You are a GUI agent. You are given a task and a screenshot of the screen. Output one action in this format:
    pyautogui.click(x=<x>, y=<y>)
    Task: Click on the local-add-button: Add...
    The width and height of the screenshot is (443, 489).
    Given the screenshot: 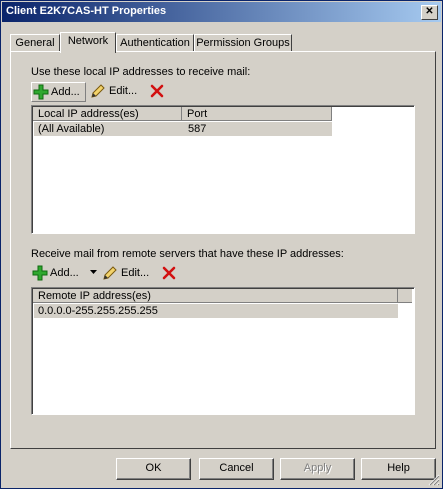 What is the action you would take?
    pyautogui.click(x=58, y=92)
    